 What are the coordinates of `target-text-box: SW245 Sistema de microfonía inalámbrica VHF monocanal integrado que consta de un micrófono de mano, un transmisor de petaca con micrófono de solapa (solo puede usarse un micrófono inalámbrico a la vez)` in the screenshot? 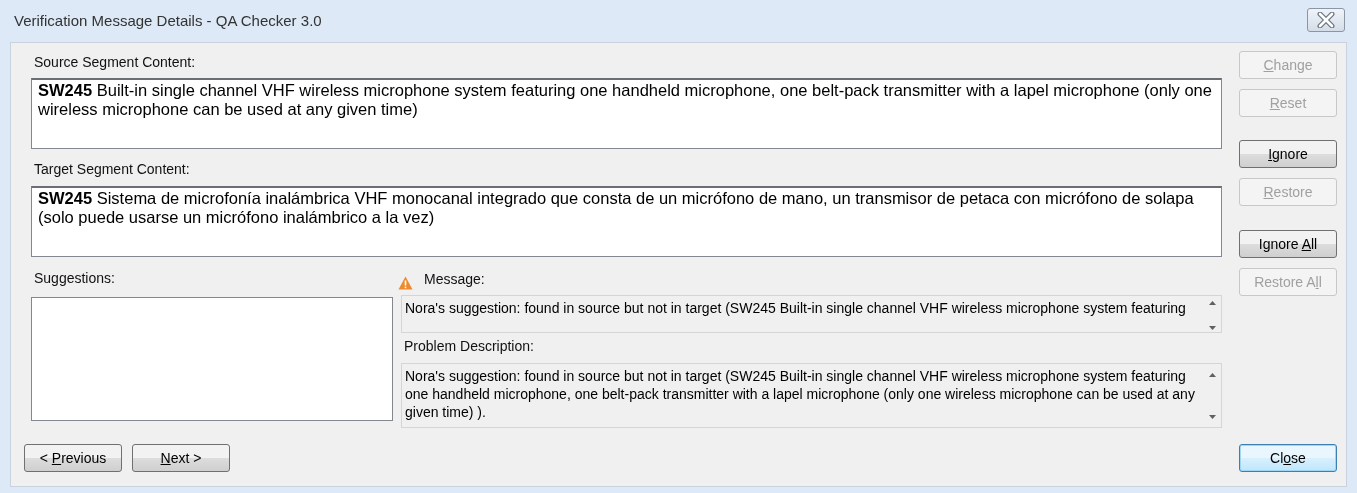 It's located at (626, 221).